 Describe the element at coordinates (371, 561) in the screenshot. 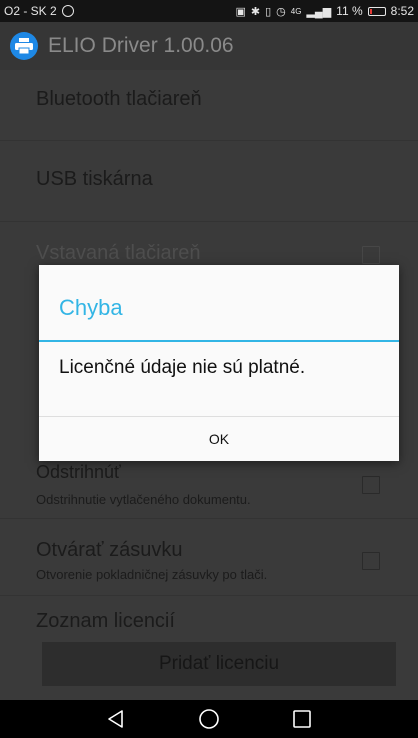

I see `open-drawer-checkbox` at that location.